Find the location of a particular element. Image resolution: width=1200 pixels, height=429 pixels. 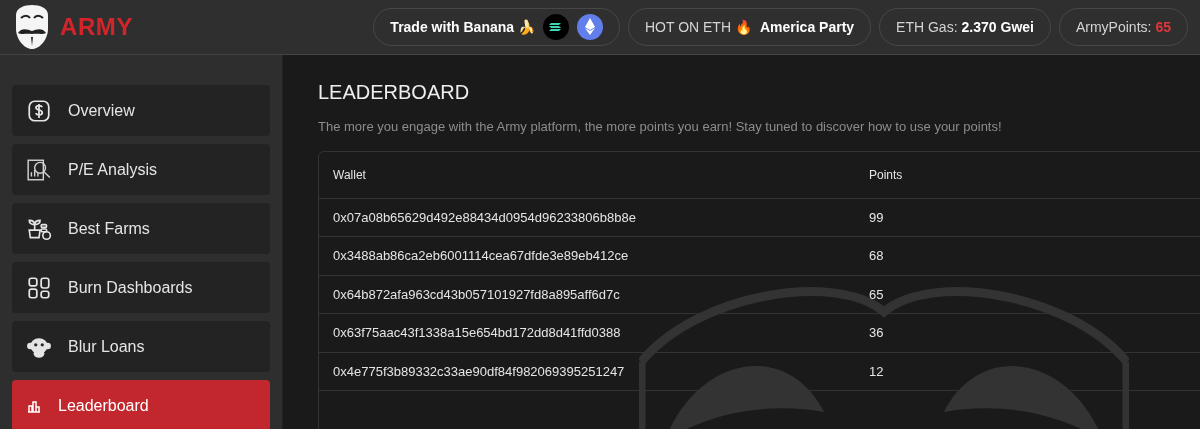

table-cell-text: 36 is located at coordinates (876, 333).